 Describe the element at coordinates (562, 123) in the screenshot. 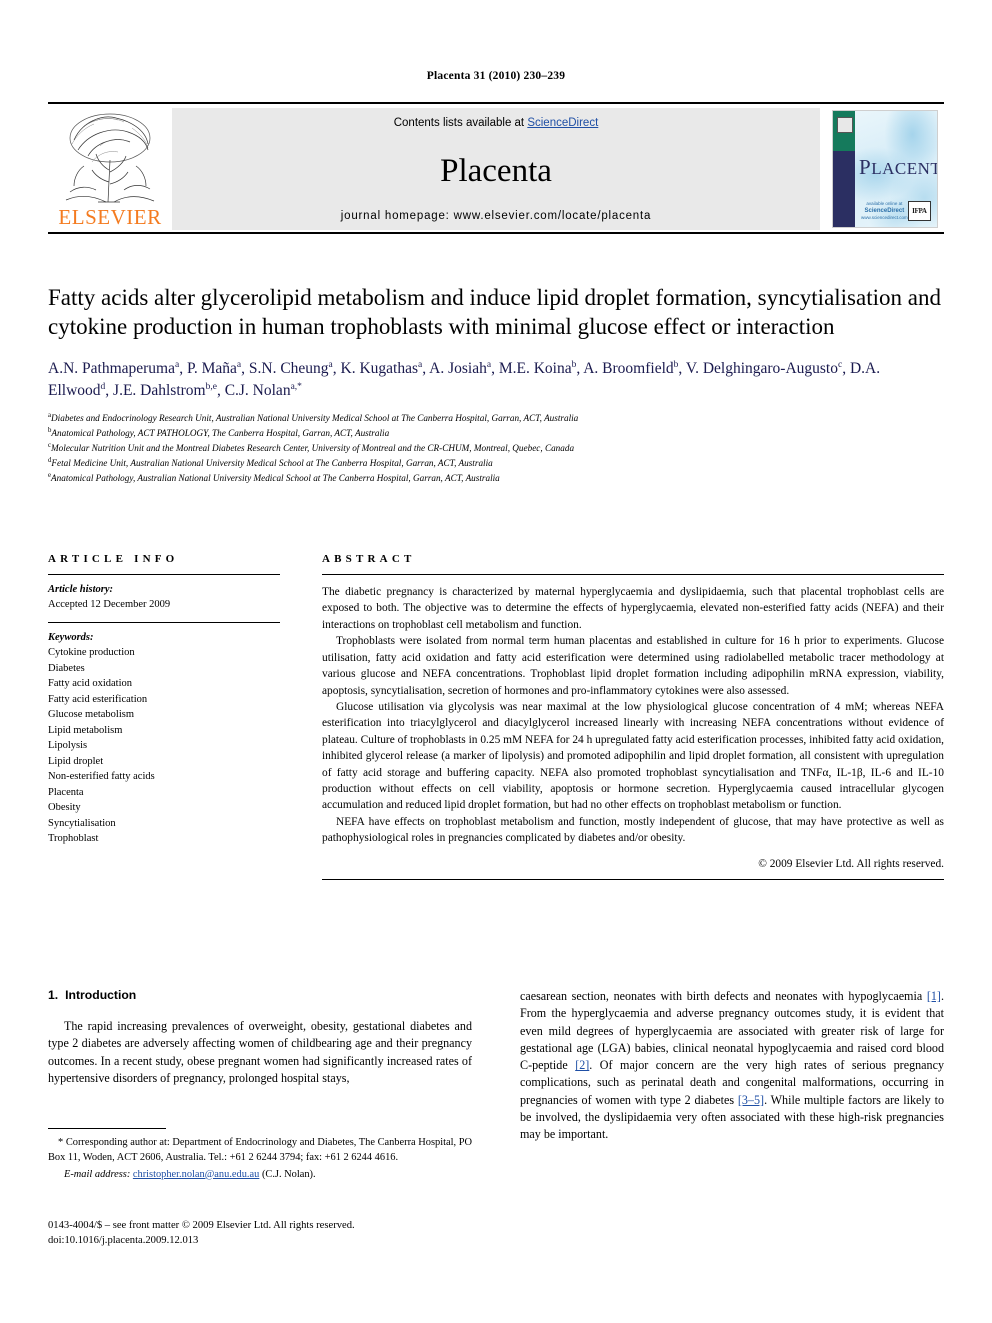

I see `sciencedirect-link: ScienceDirect` at that location.